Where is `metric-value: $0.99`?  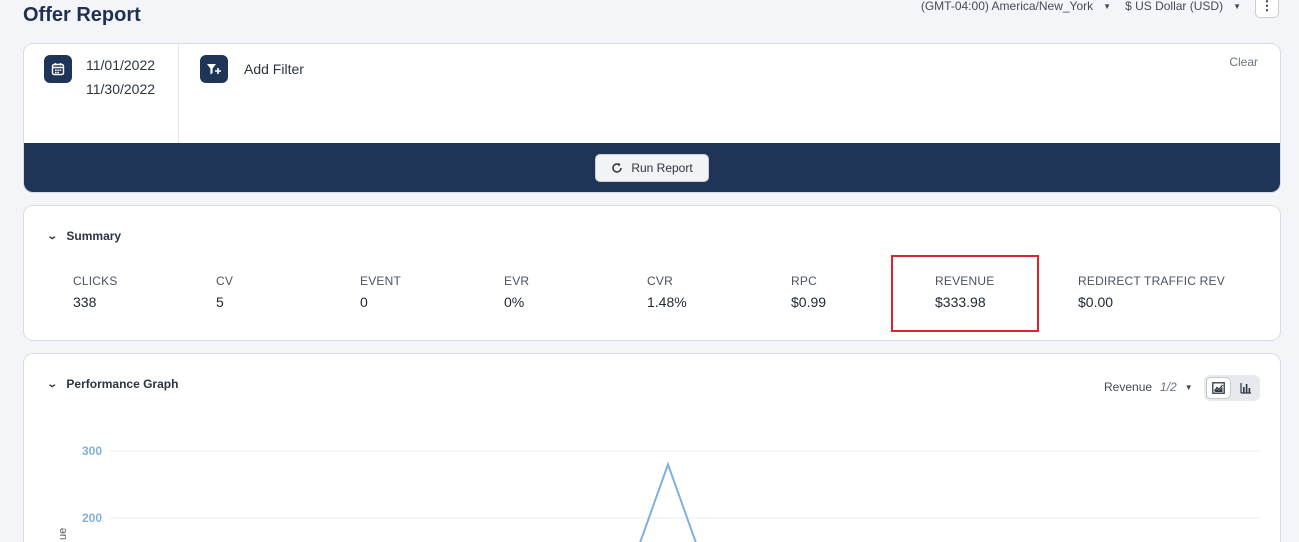
metric-value: $0.99 is located at coordinates (809, 302).